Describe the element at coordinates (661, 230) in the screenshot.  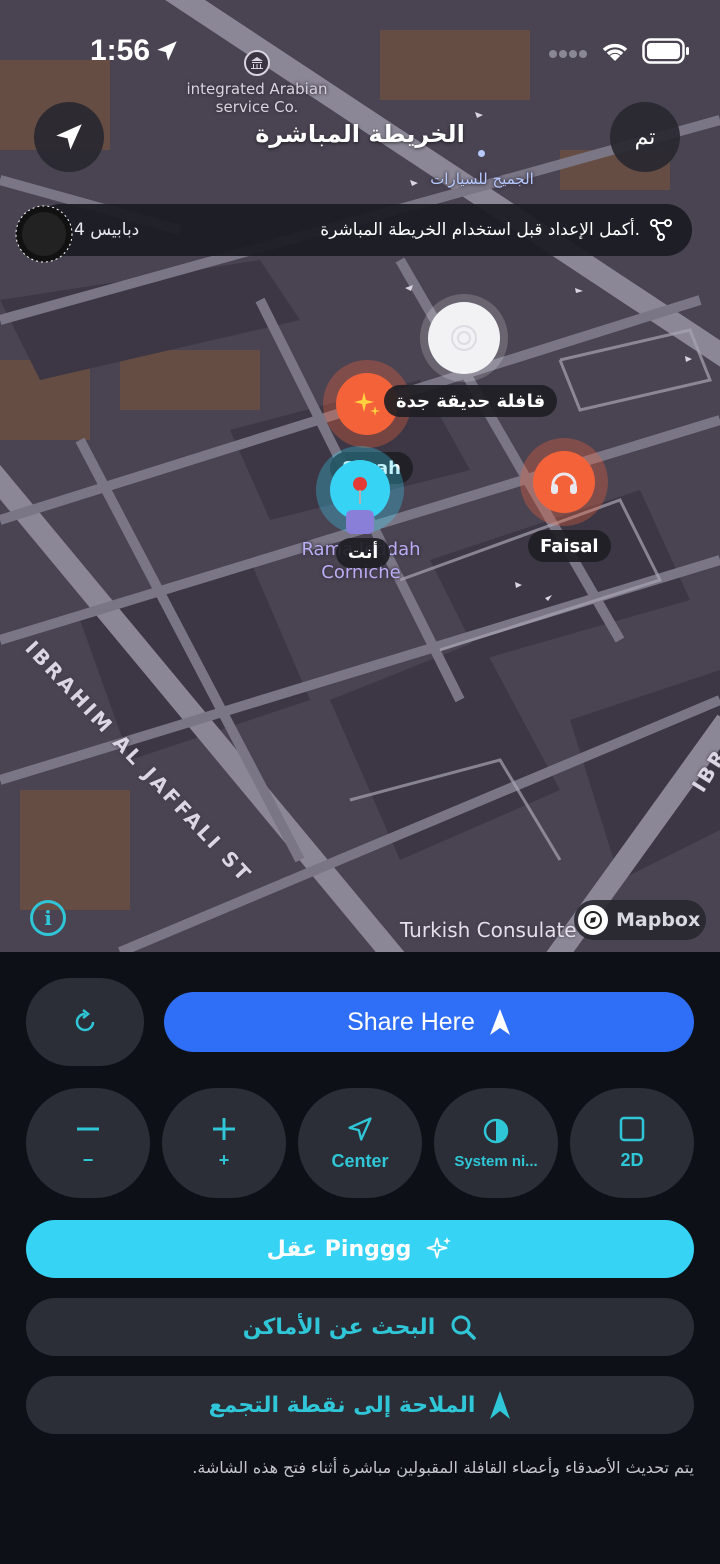
I see `route-nodes-icon` at that location.